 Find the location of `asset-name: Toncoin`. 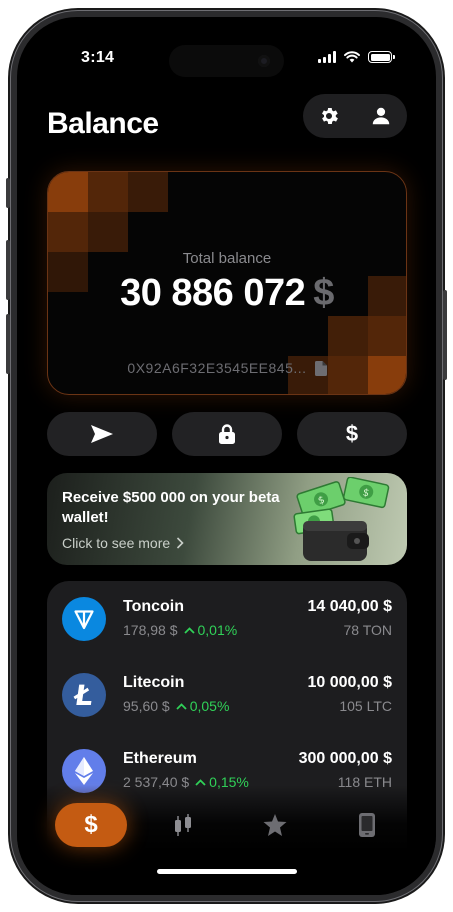

asset-name: Toncoin is located at coordinates (154, 606).